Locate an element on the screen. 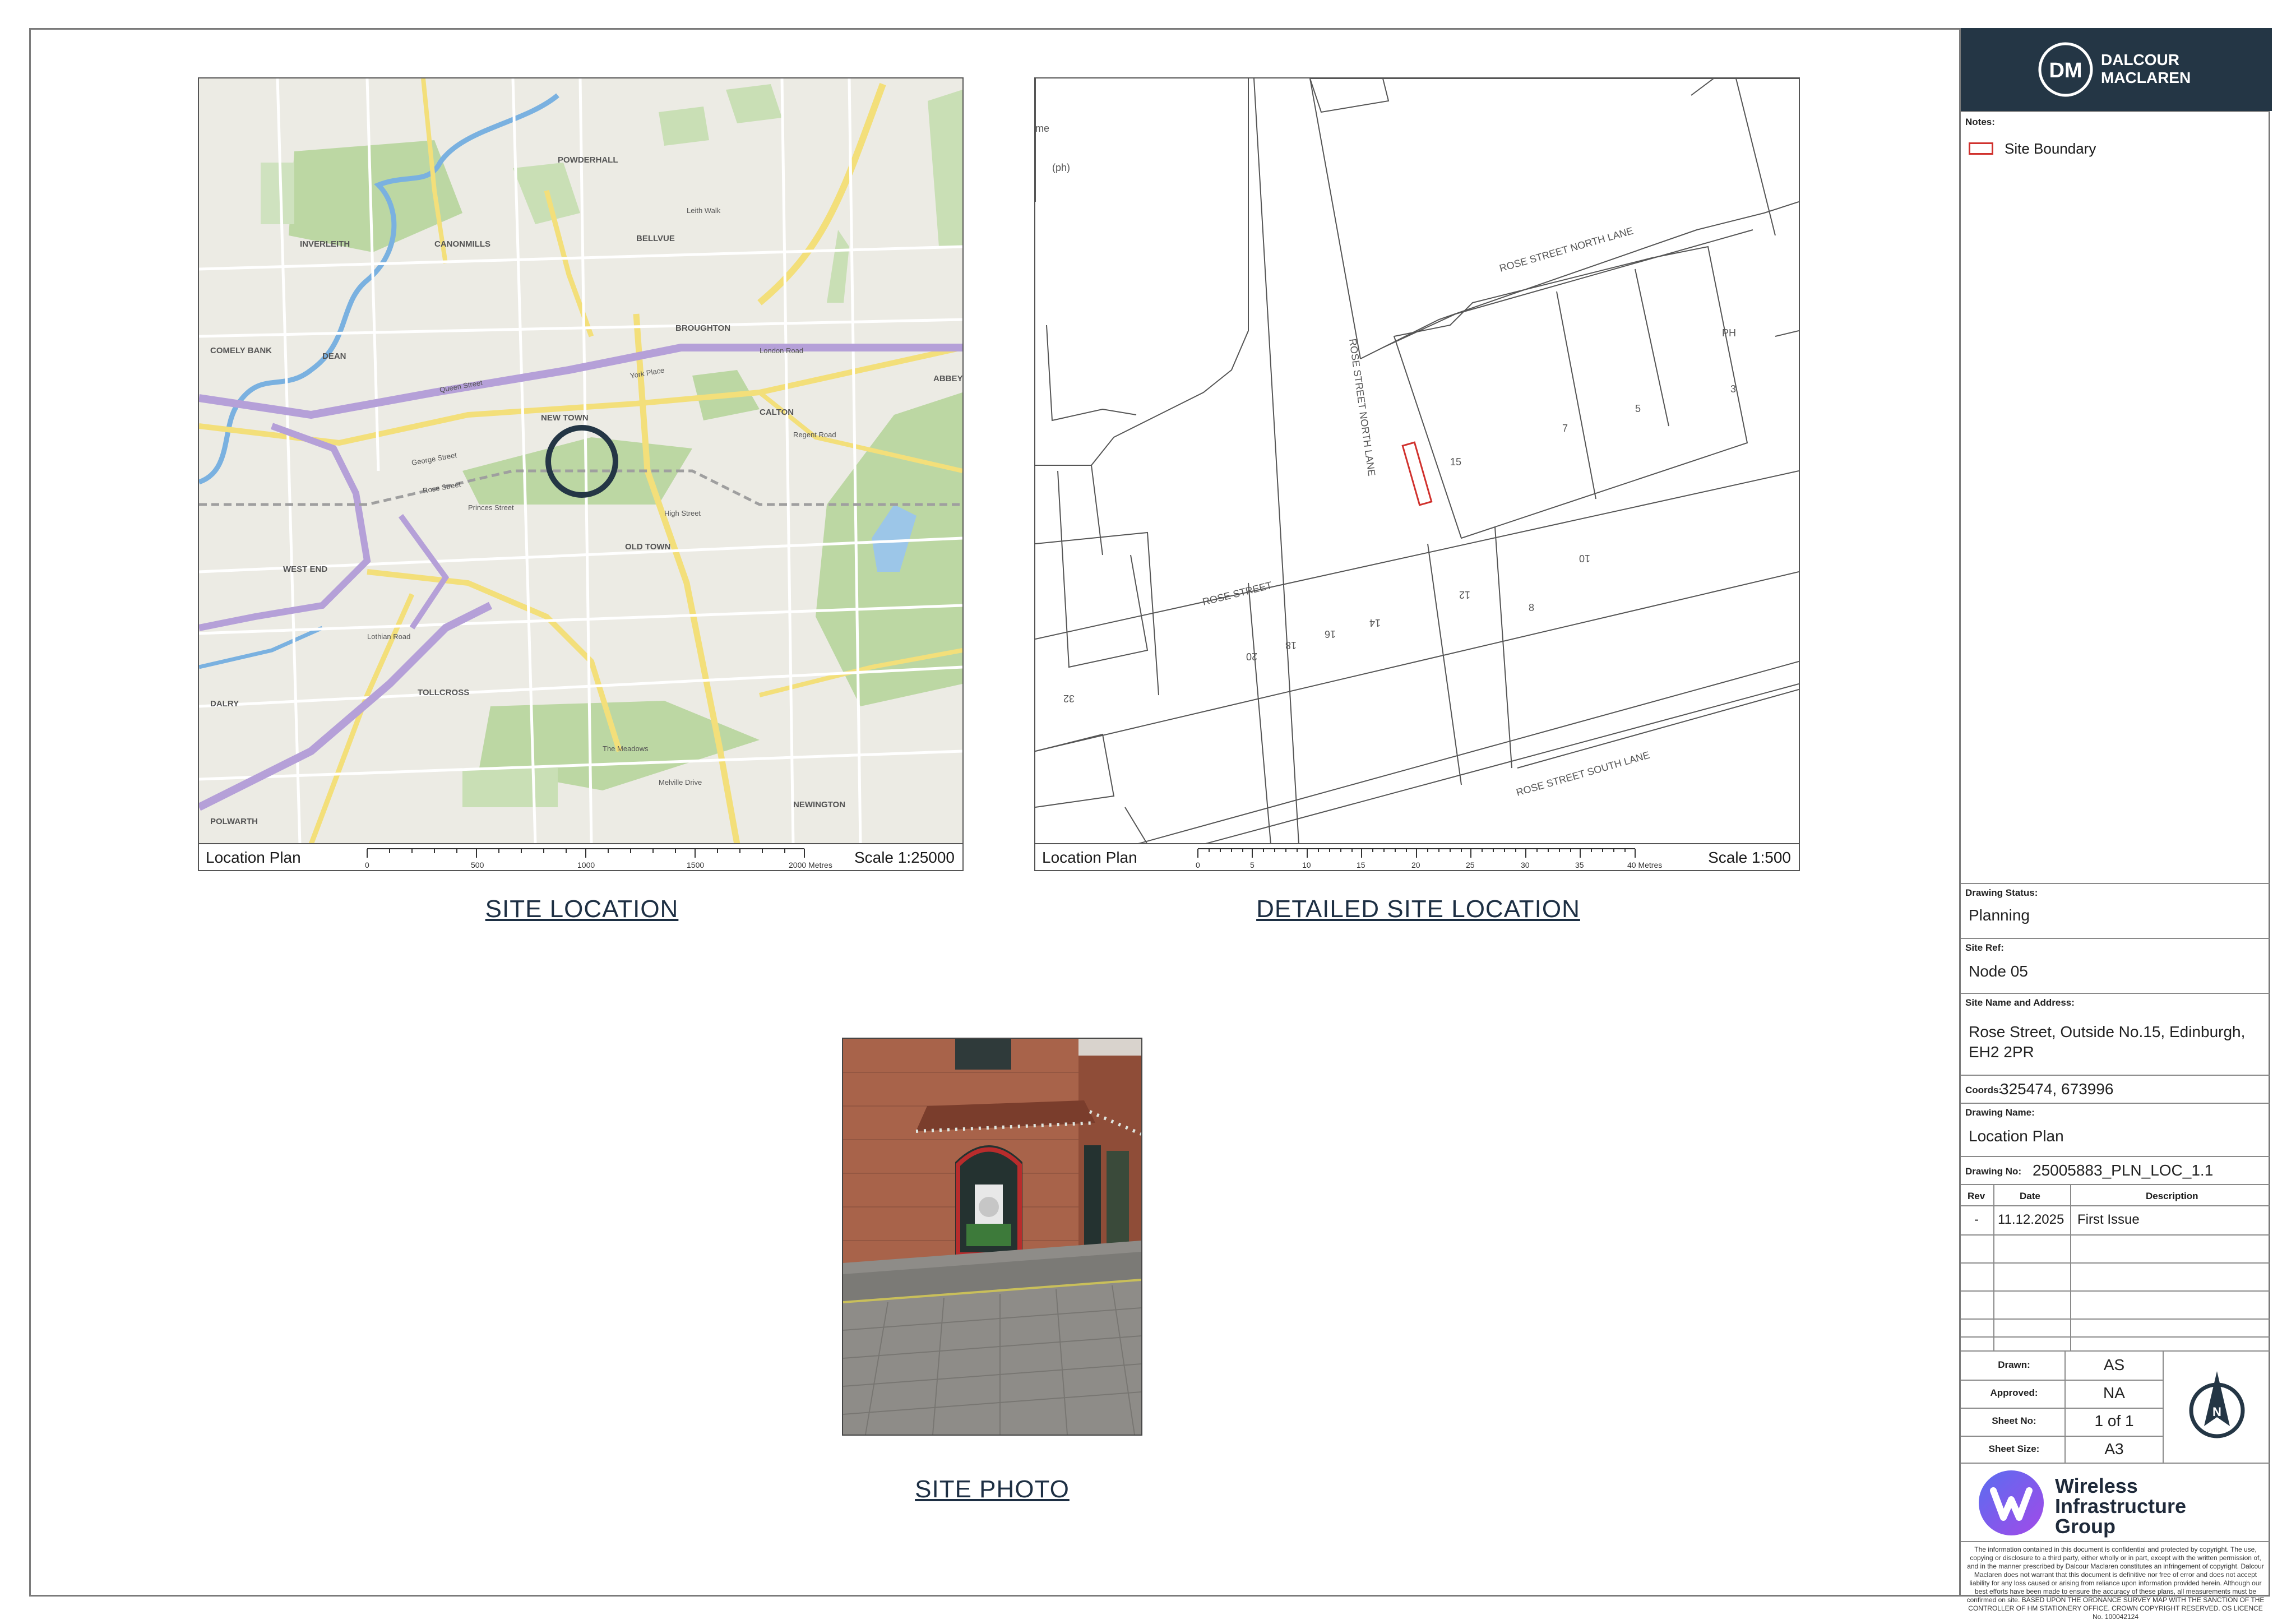  map2-tick-label: 30 is located at coordinates (1525, 864).